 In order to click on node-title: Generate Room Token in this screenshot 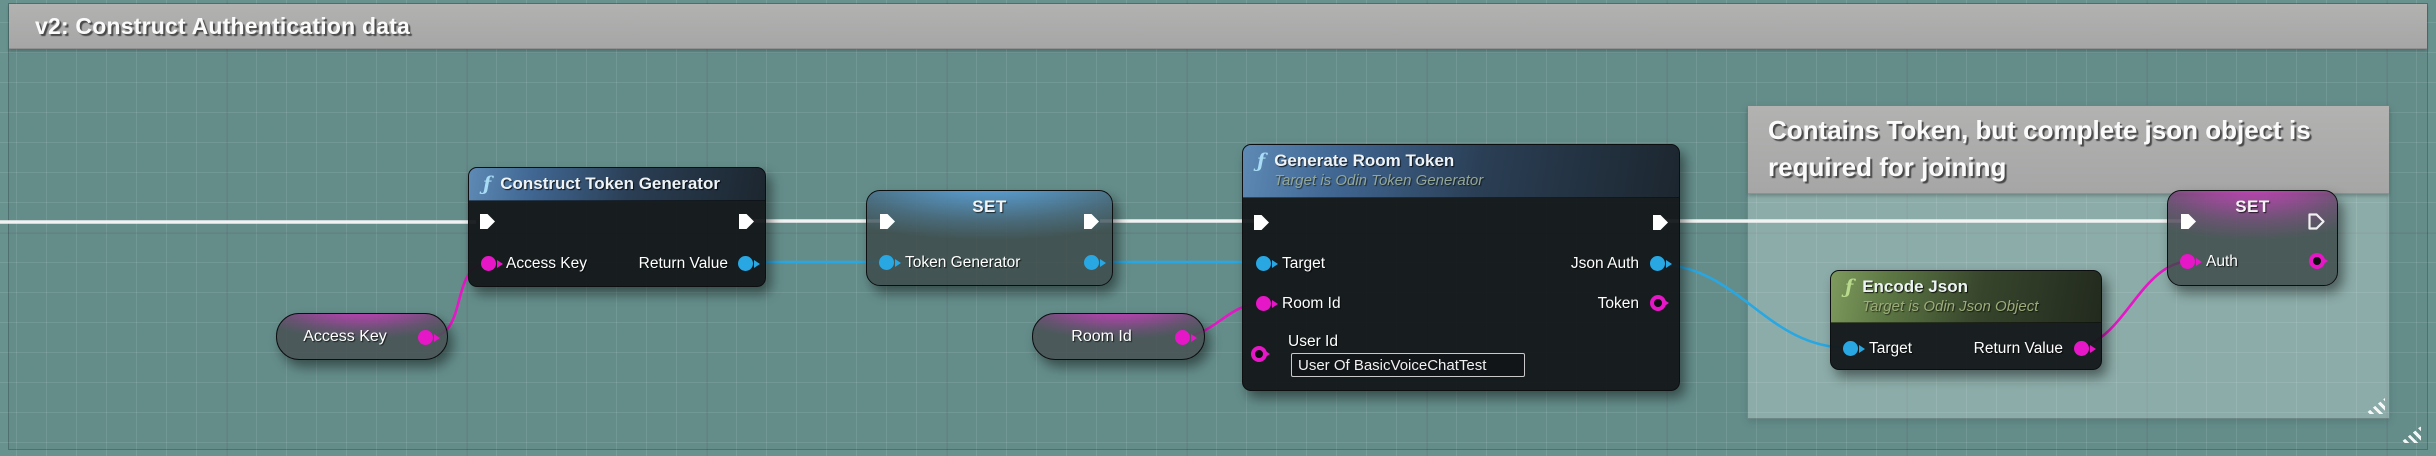, I will do `click(1364, 160)`.